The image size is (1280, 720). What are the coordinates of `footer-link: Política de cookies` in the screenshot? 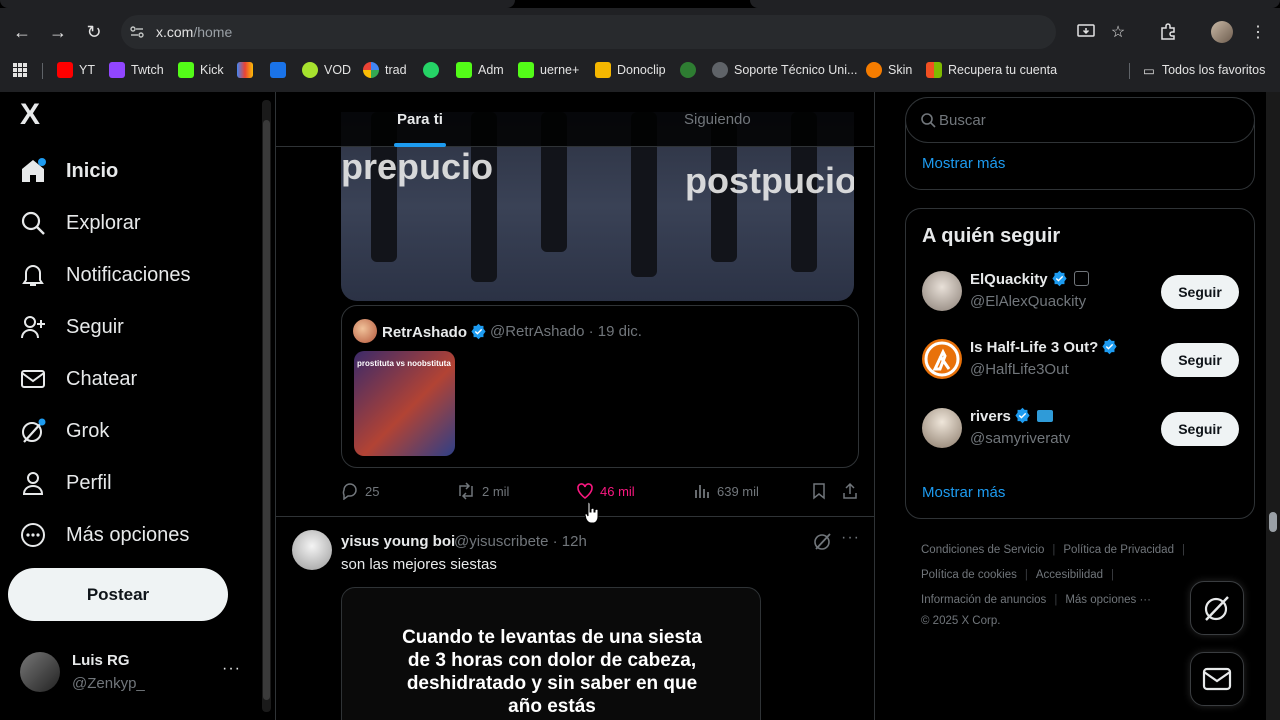 It's located at (969, 575).